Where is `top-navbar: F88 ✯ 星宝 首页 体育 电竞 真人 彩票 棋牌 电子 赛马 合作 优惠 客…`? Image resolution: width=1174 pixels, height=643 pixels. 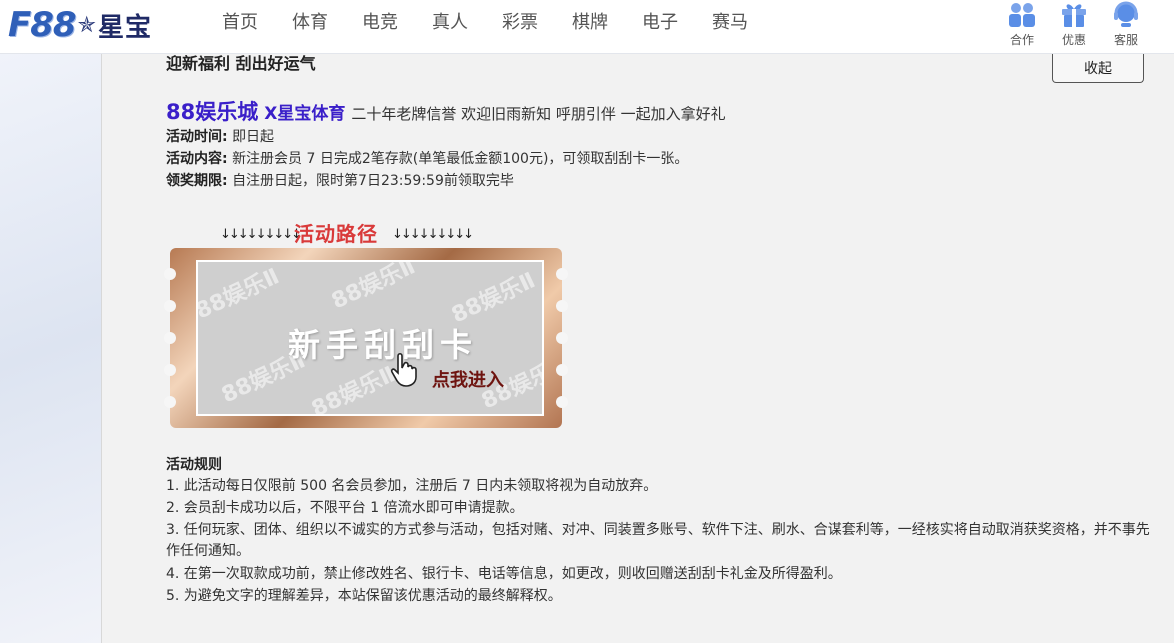 top-navbar: F88 ✯ 星宝 首页 体育 电竞 真人 彩票 棋牌 电子 赛马 合作 优惠 客… is located at coordinates (587, 27).